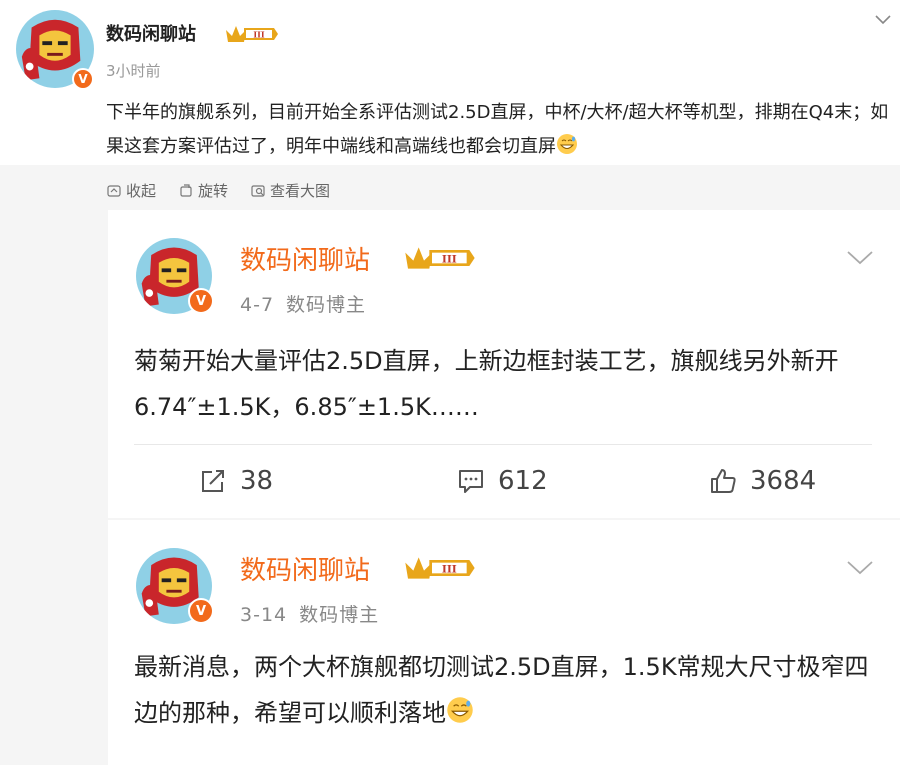  What do you see at coordinates (258, 190) in the screenshot?
I see `view-large-icon` at bounding box center [258, 190].